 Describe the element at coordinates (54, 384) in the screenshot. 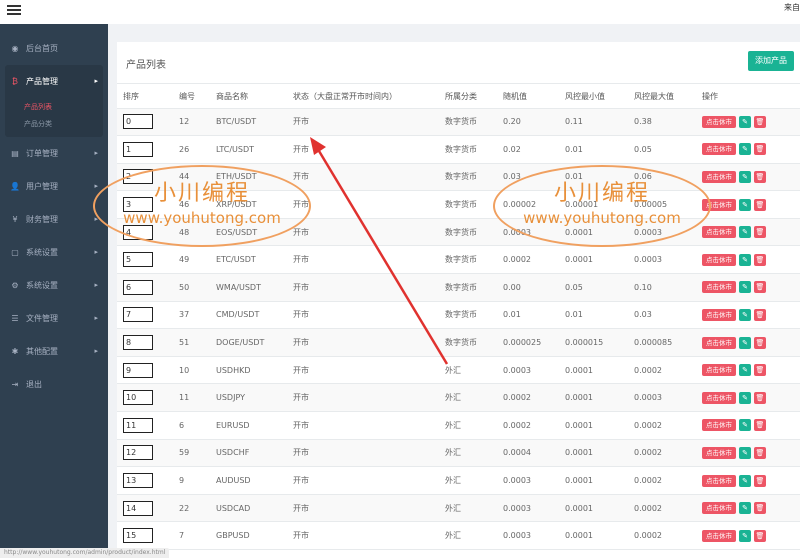

I see `sidebar-item-logout: ⇥ 退出` at that location.